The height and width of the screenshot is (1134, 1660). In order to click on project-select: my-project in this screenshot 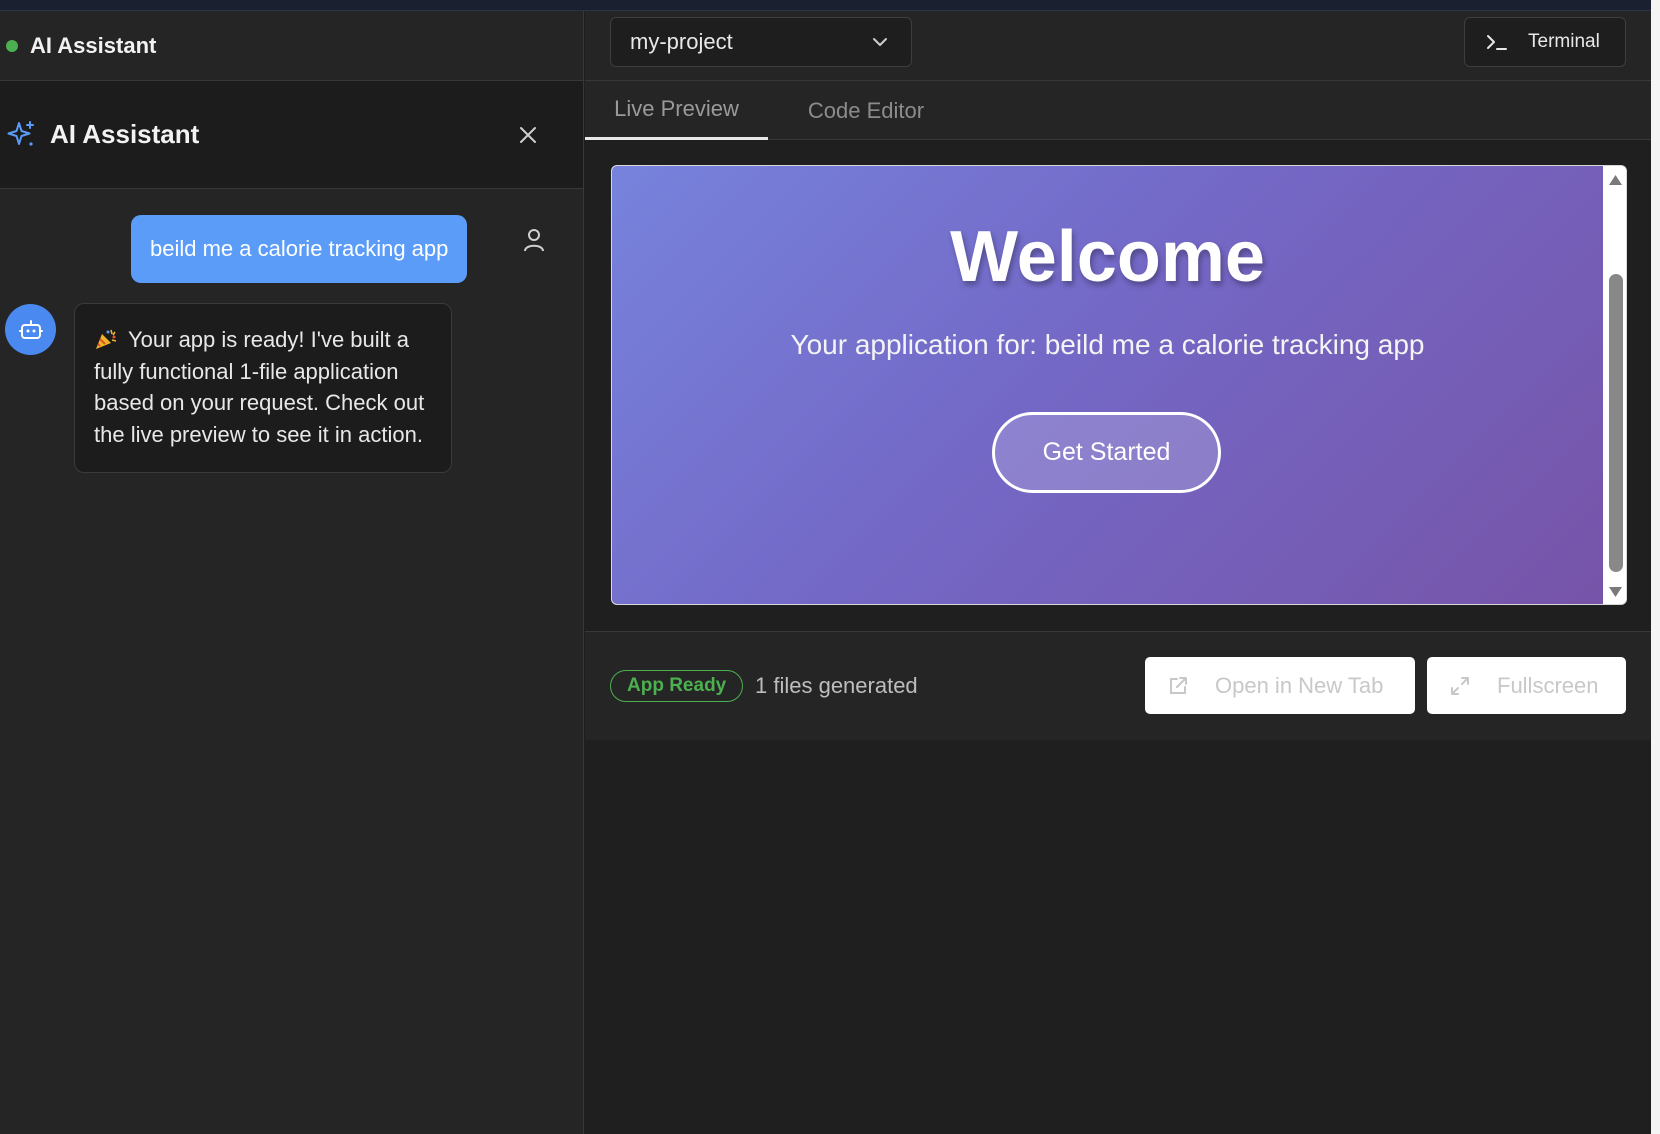, I will do `click(761, 42)`.